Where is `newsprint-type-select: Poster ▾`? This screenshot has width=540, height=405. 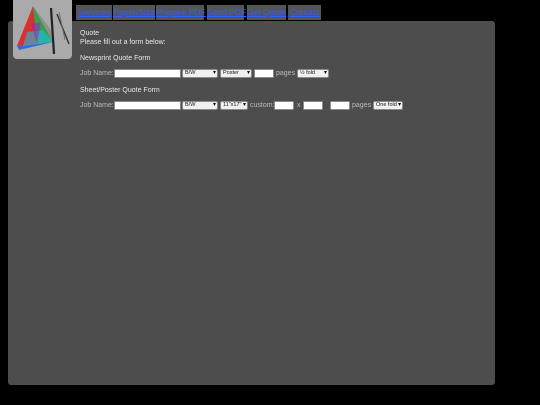
newsprint-type-select: Poster ▾ is located at coordinates (236, 73).